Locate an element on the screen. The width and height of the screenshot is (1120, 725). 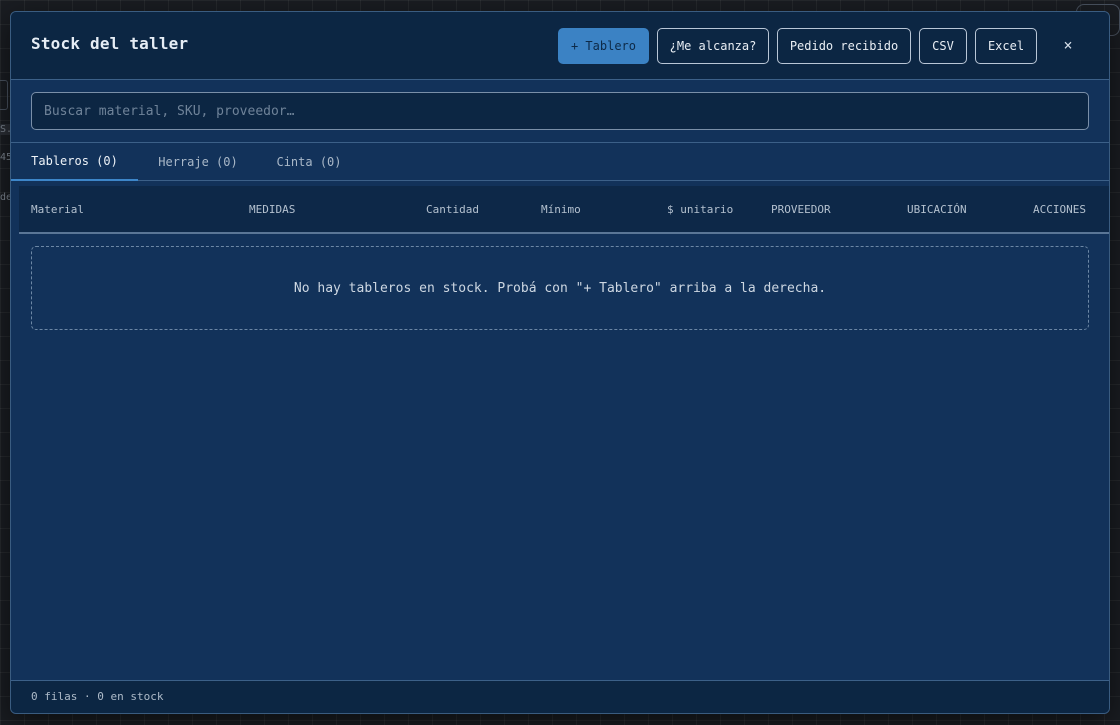
column-header-ubicacion: UBICACIÓN is located at coordinates (937, 209).